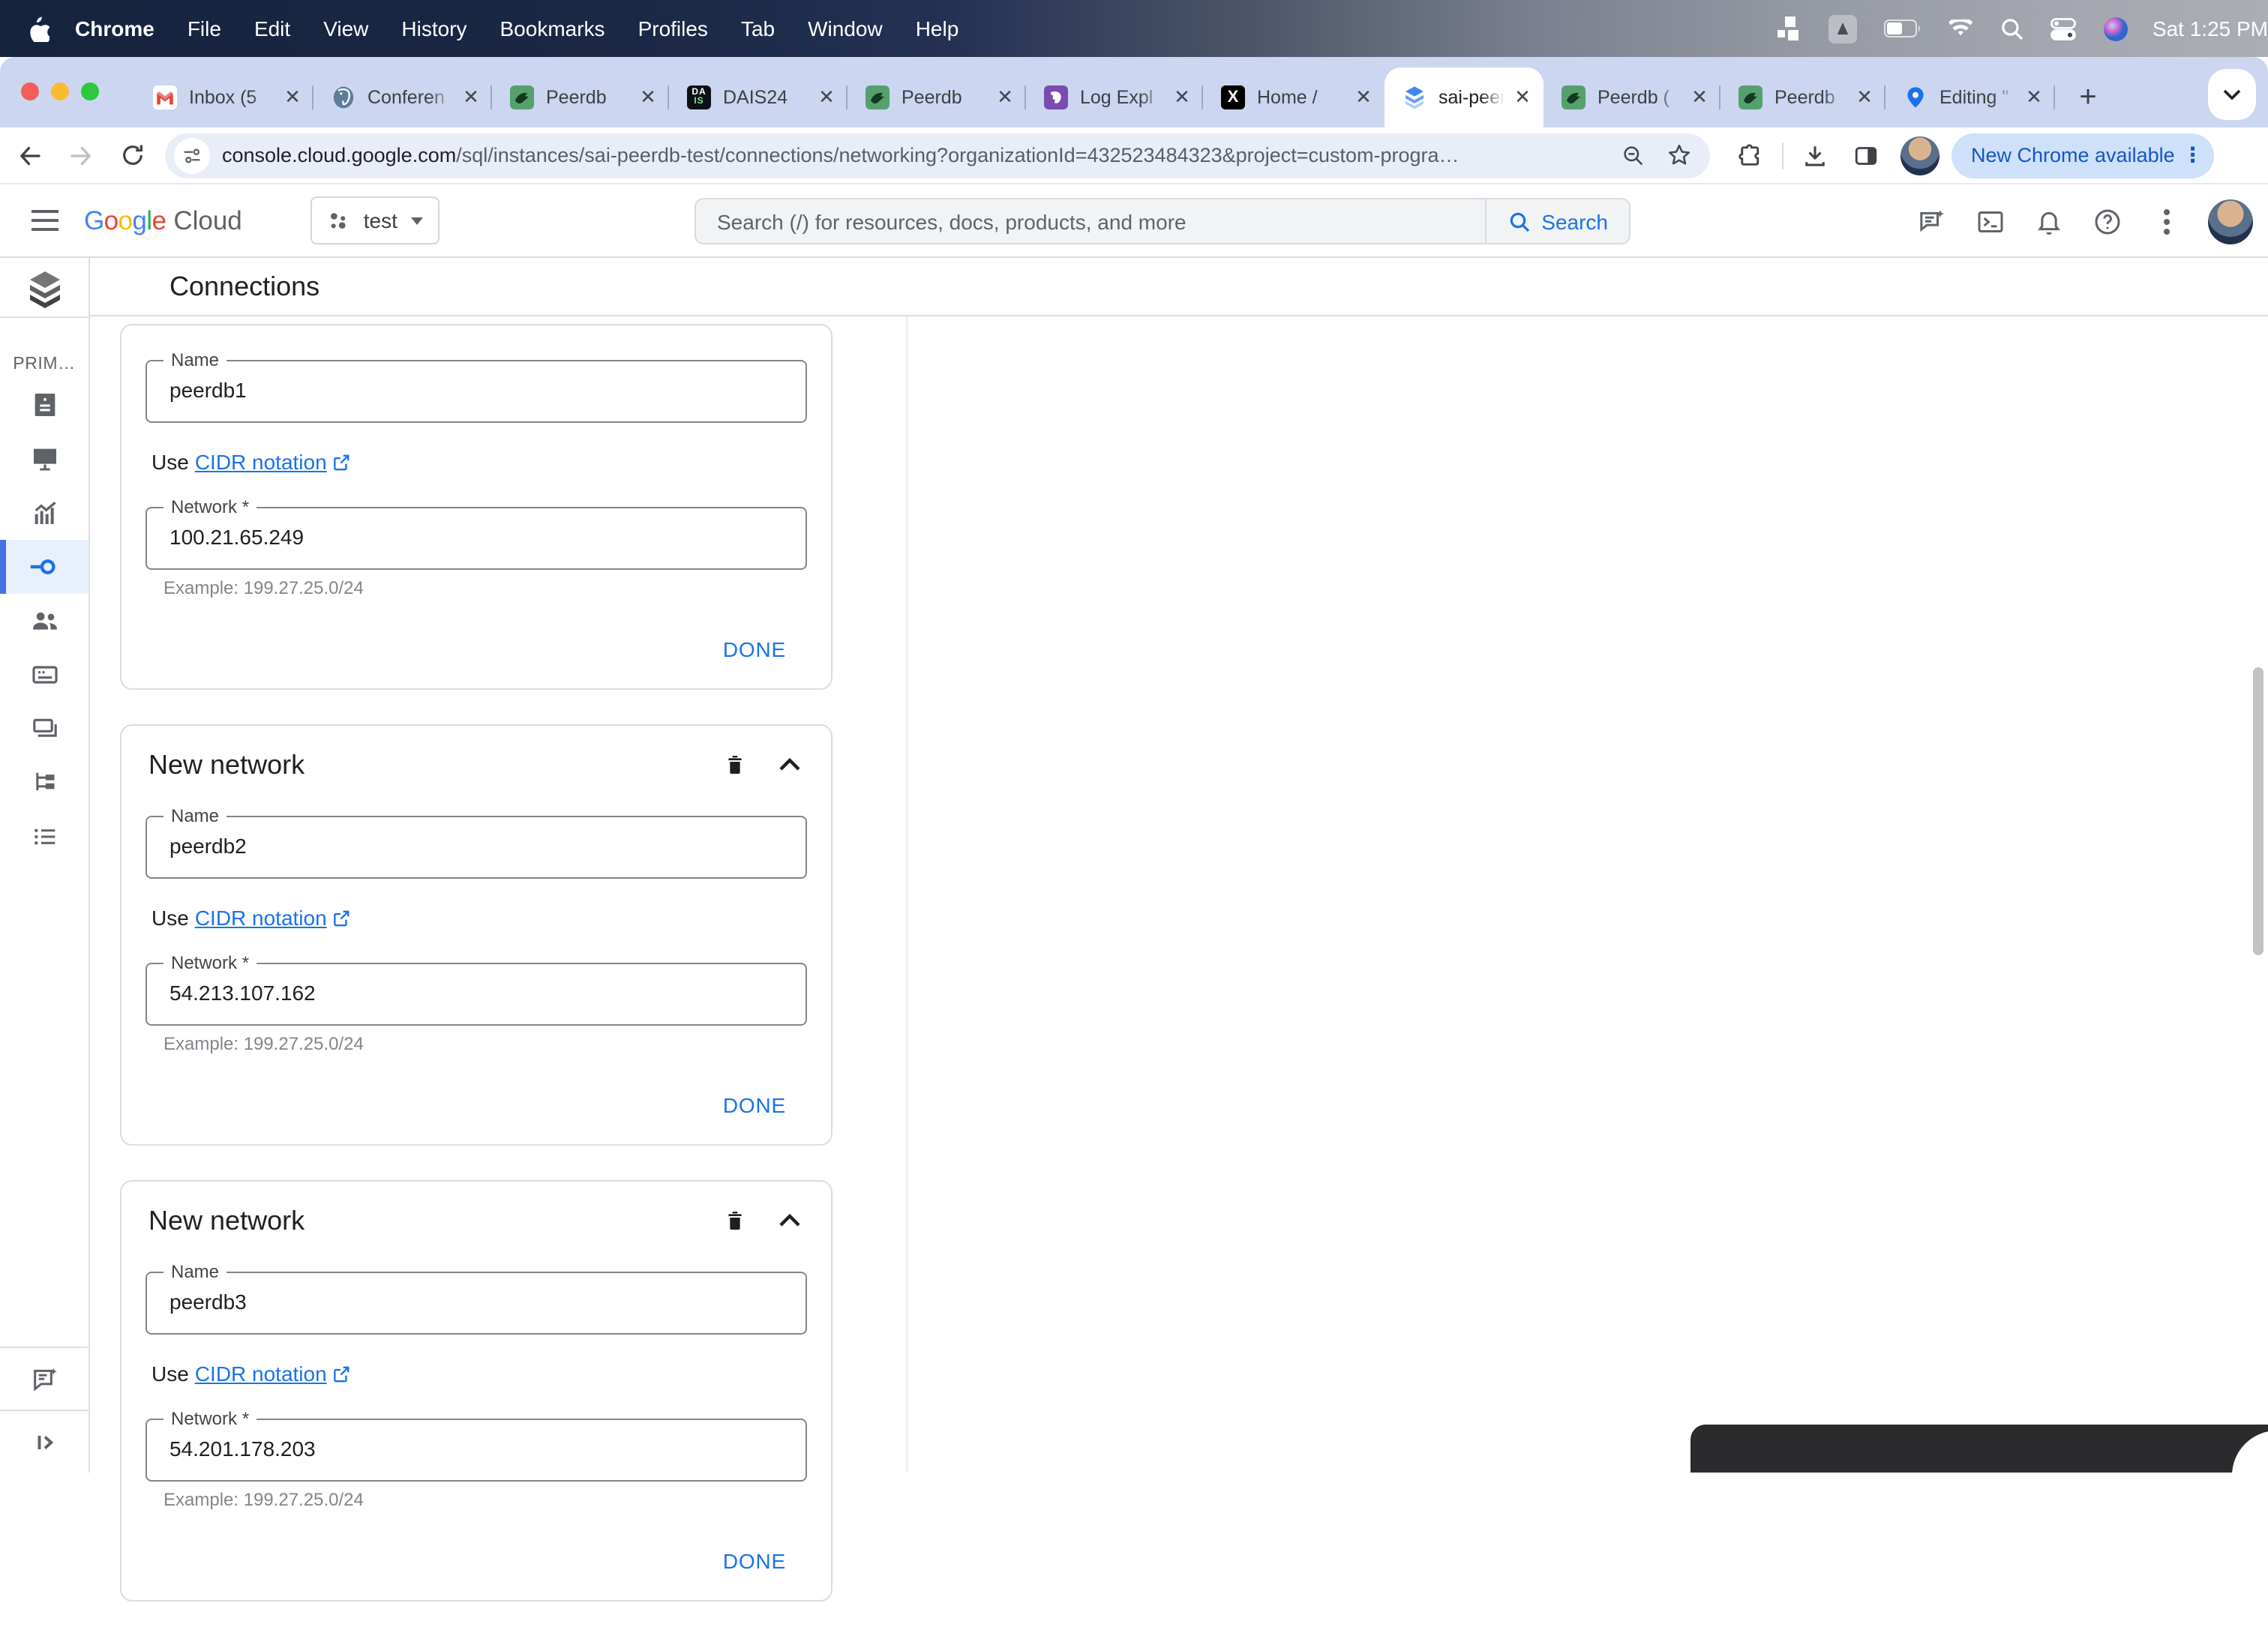 This screenshot has height=1636, width=2268. What do you see at coordinates (1902, 28) in the screenshot?
I see `battery-icon` at bounding box center [1902, 28].